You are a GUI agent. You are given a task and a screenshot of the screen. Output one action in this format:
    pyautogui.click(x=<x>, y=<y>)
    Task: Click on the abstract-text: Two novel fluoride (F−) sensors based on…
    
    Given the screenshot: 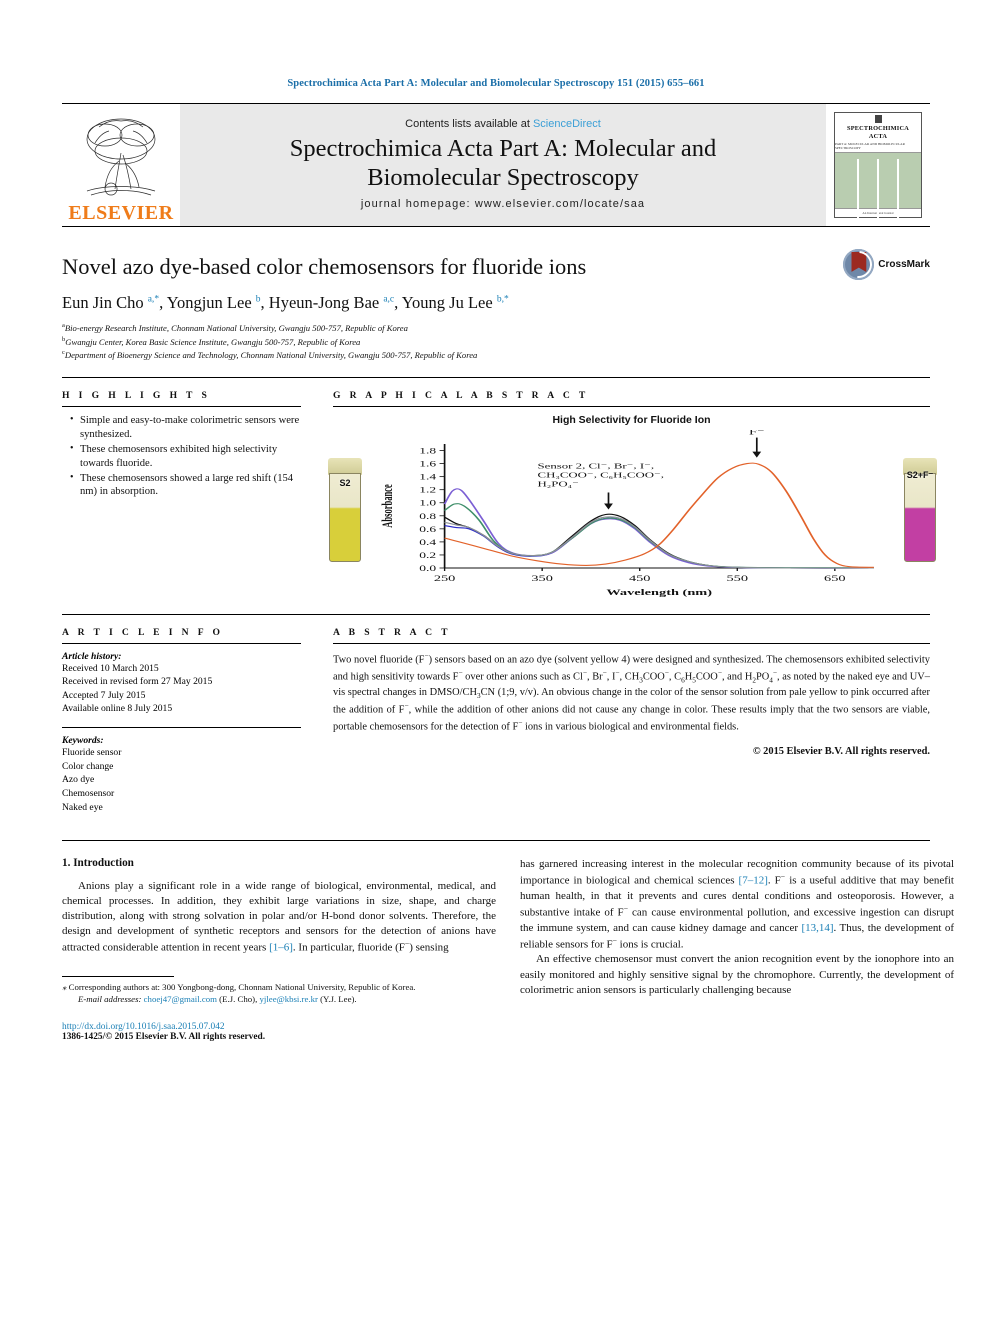 What is the action you would take?
    pyautogui.click(x=632, y=692)
    